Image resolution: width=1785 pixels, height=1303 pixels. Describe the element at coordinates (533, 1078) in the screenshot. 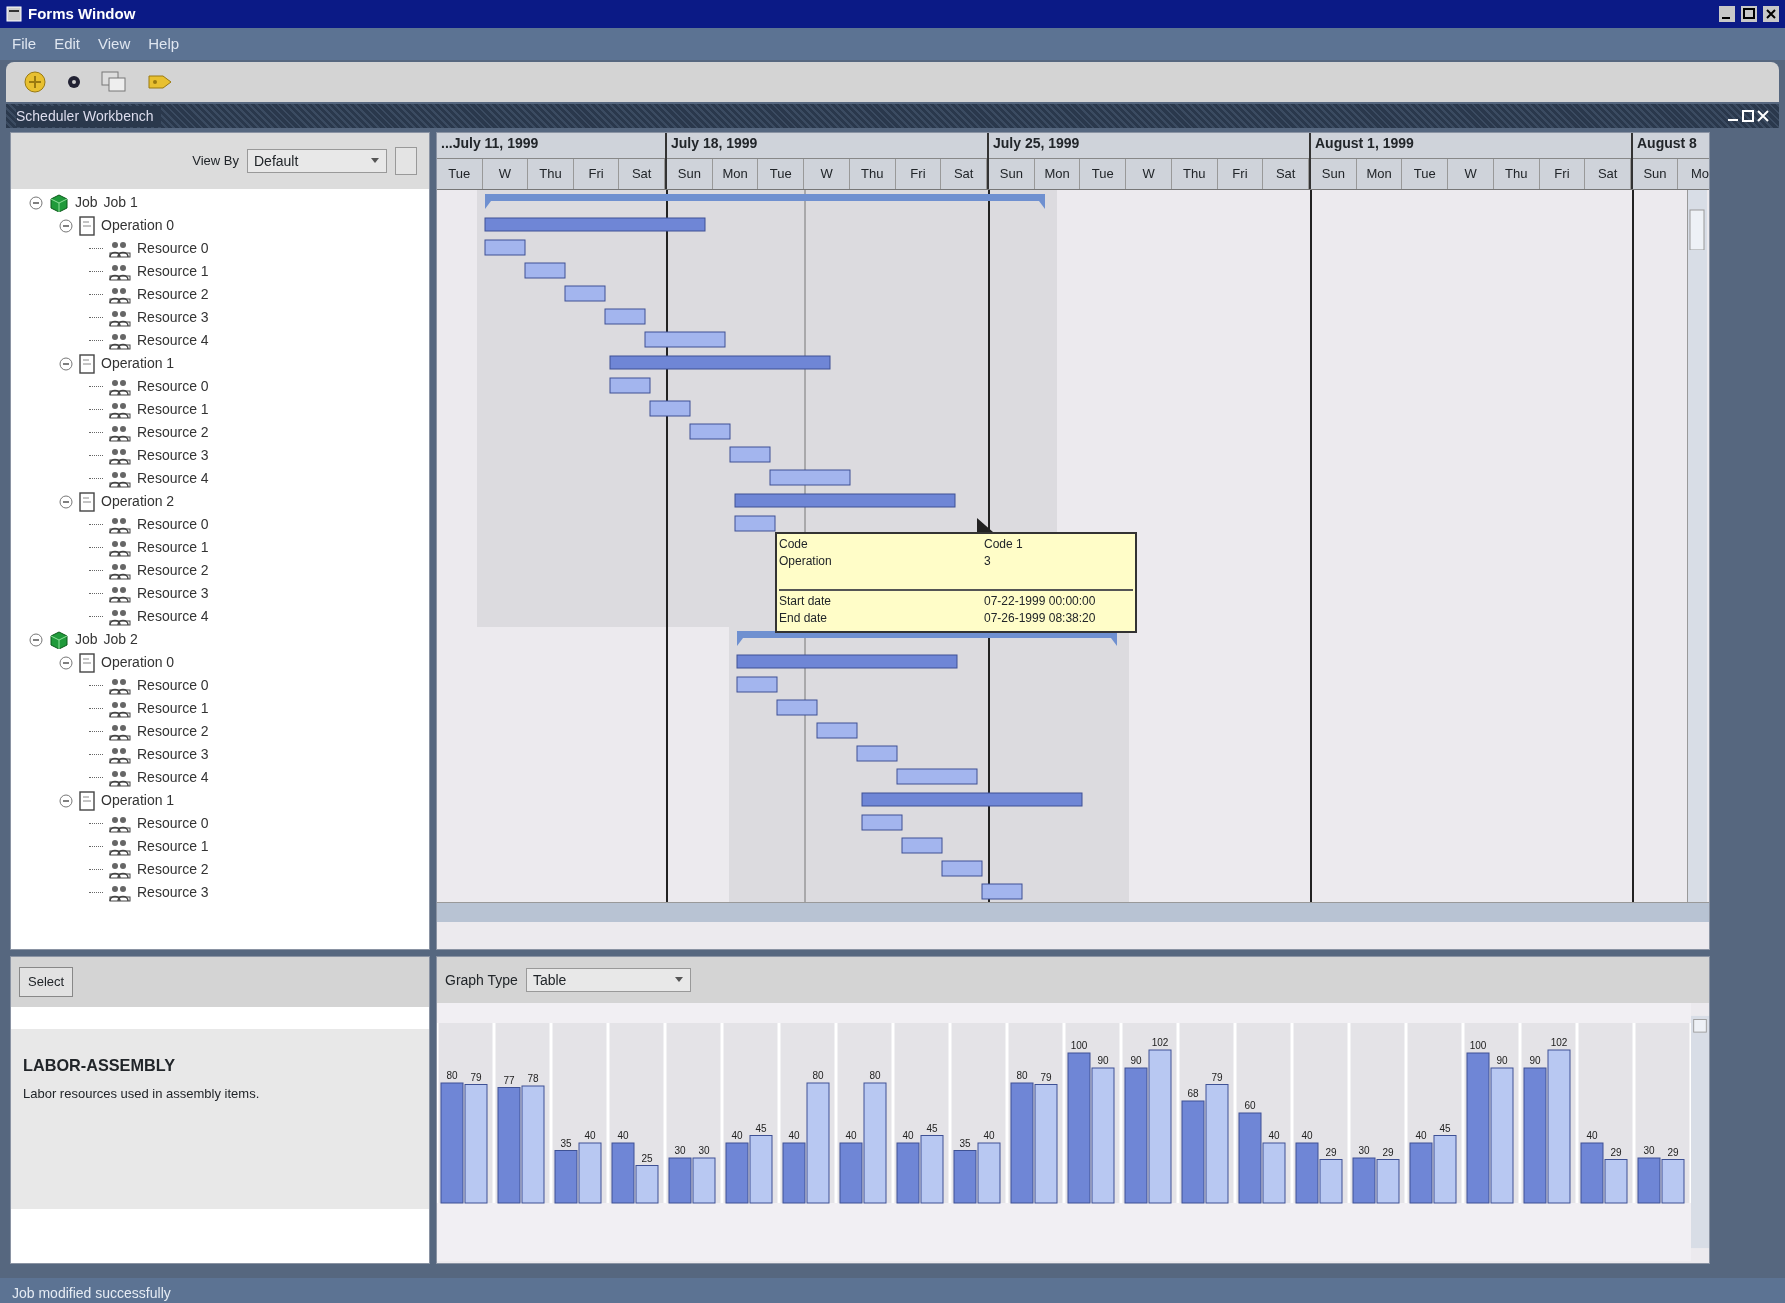

I see `bar-value-label: 78` at that location.